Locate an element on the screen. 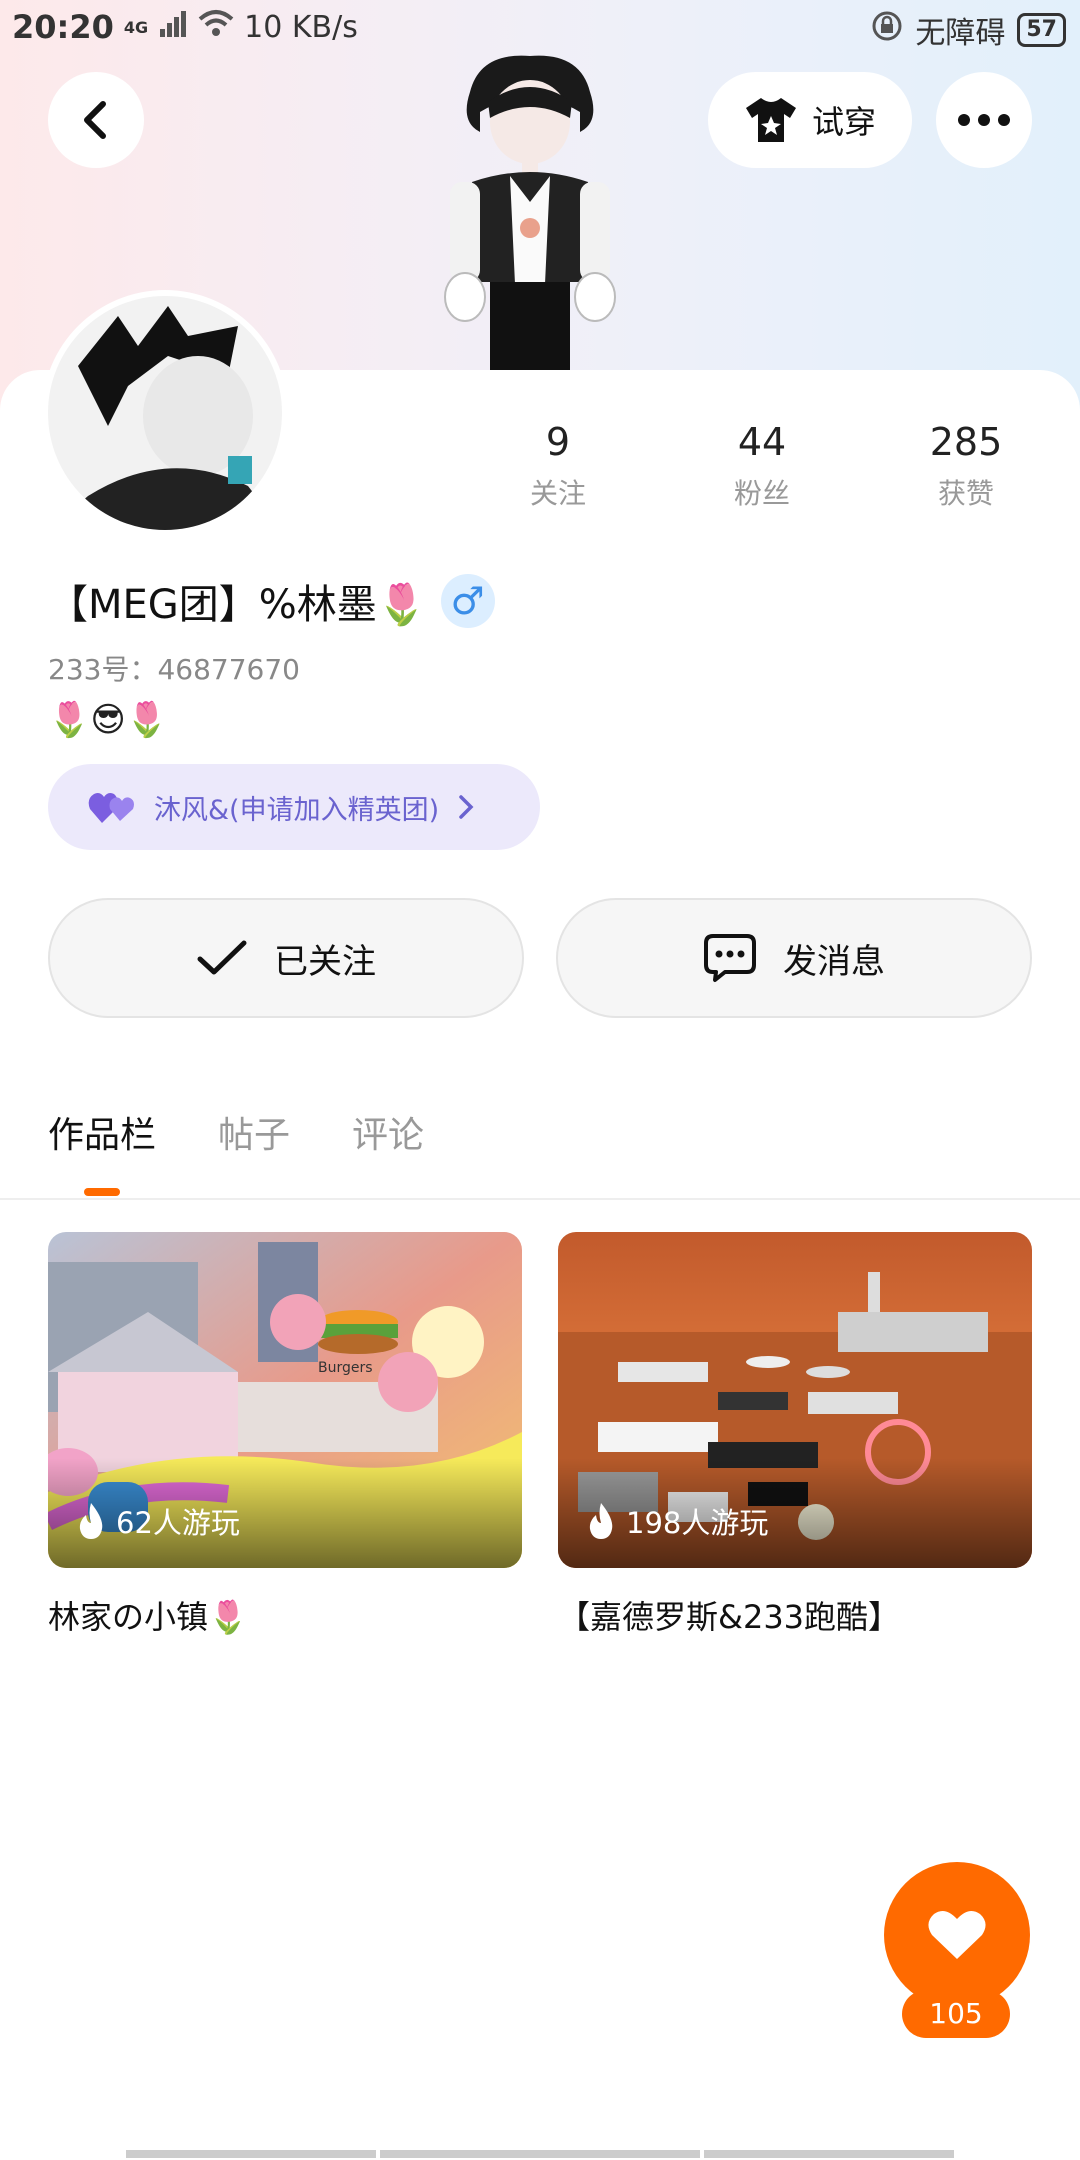 This screenshot has height=2160, width=1080. more-dots-icon is located at coordinates (984, 120).